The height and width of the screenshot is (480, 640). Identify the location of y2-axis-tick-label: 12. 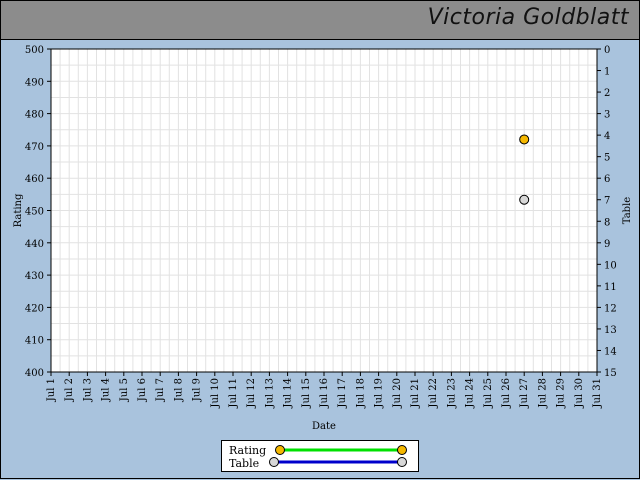
(610, 308).